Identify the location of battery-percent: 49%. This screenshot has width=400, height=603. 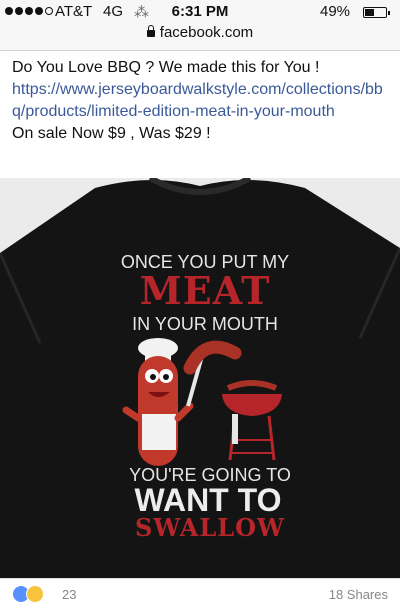
(335, 11).